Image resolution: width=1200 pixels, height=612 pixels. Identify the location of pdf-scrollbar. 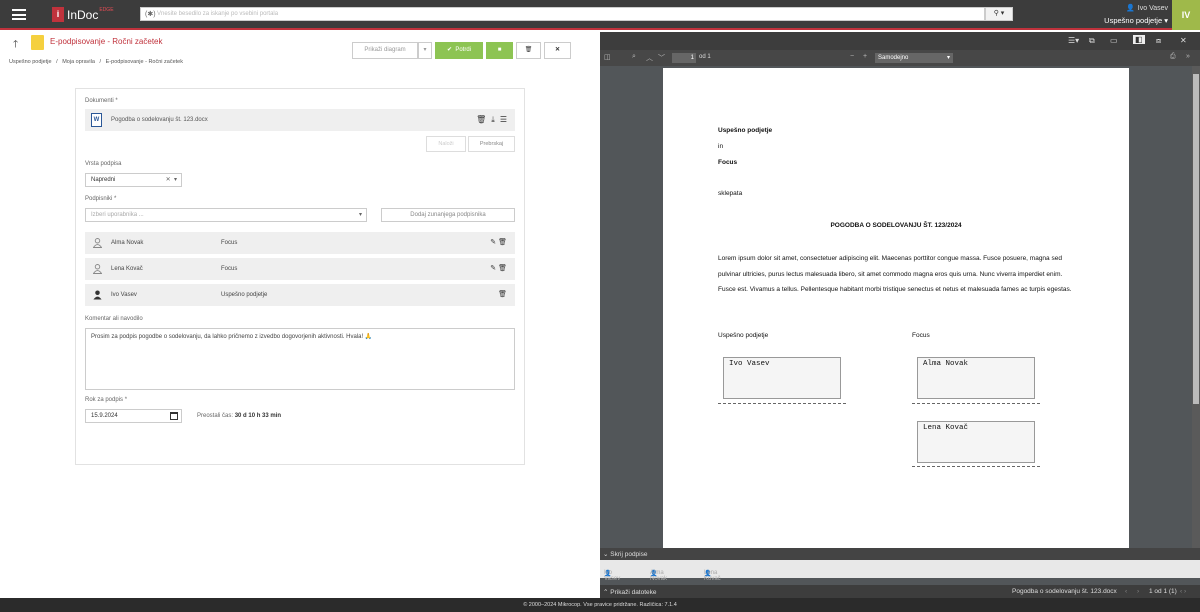
(1196, 307).